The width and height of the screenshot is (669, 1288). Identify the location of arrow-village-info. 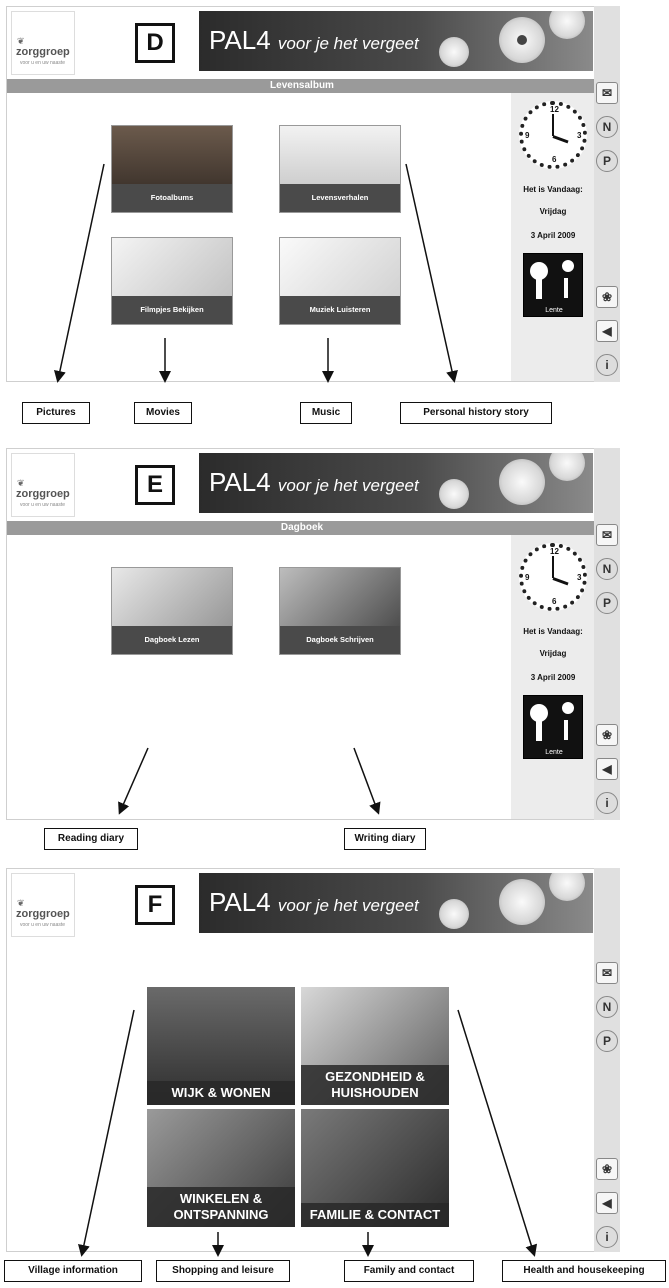
(106, 1133).